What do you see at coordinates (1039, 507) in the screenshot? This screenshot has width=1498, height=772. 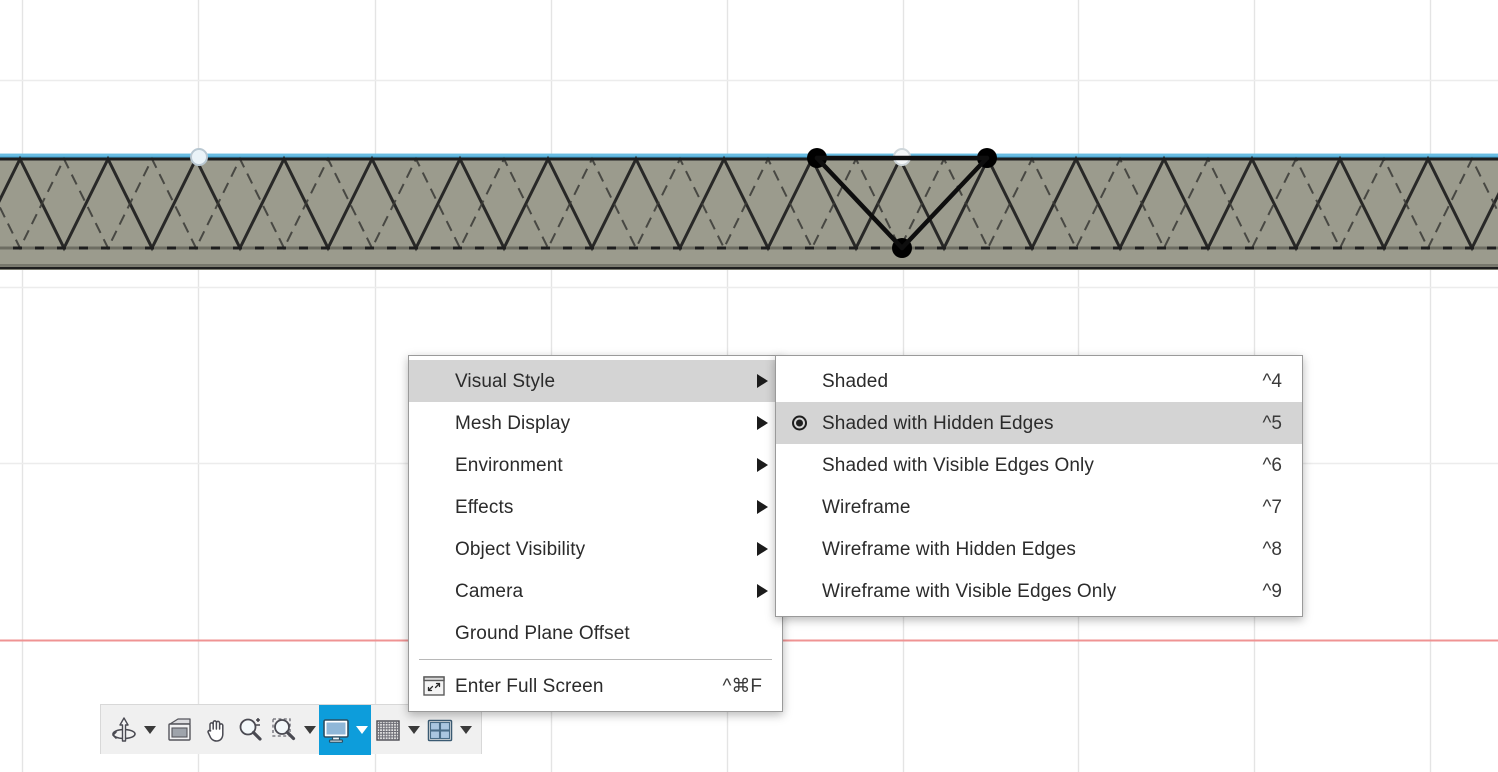 I see `submenu-item-wireframe: Wireframe ^7` at bounding box center [1039, 507].